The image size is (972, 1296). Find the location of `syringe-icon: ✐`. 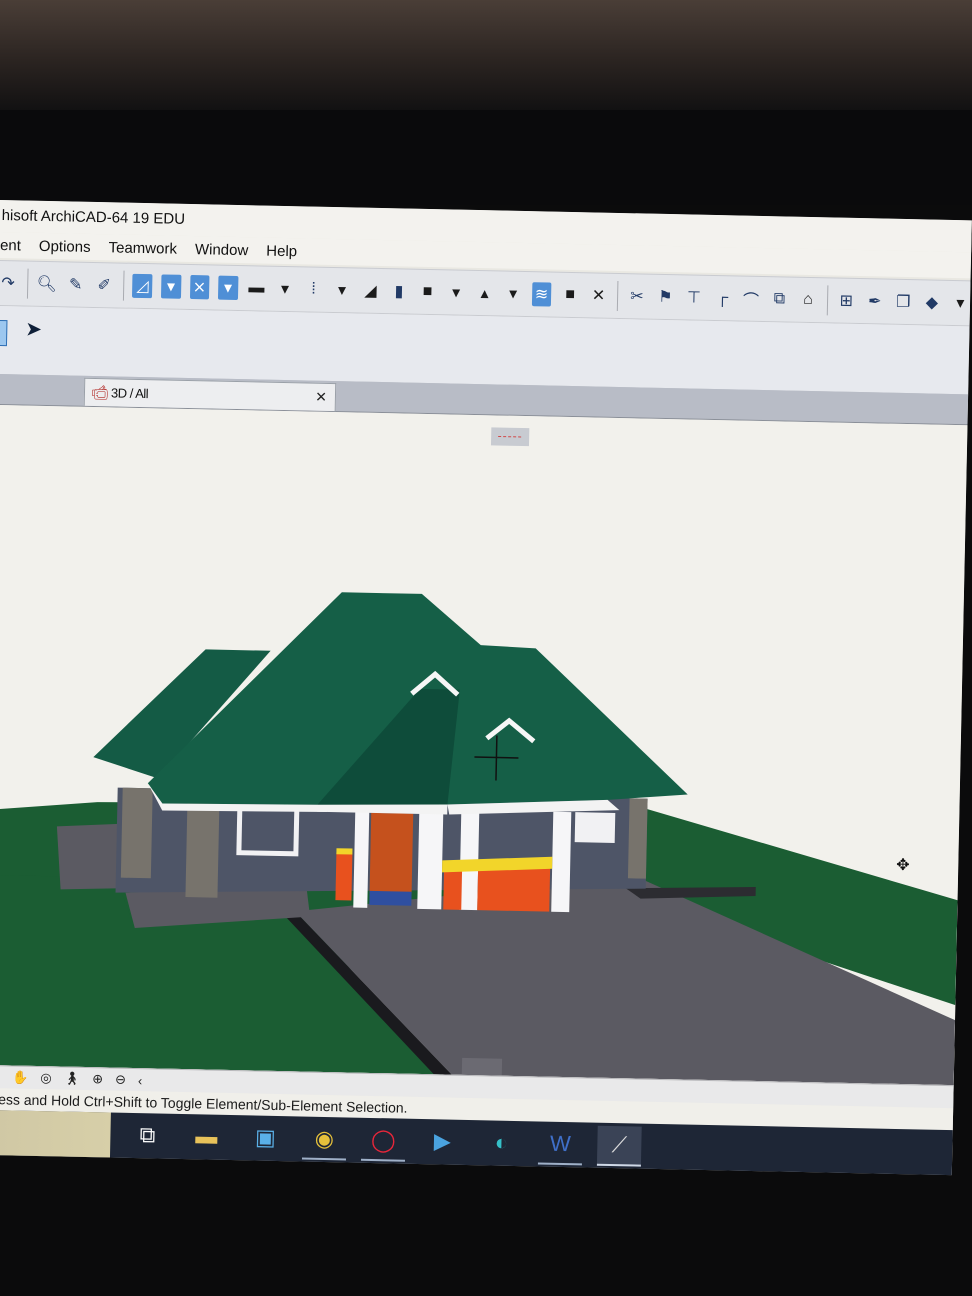

syringe-icon: ✐ is located at coordinates (104, 285).